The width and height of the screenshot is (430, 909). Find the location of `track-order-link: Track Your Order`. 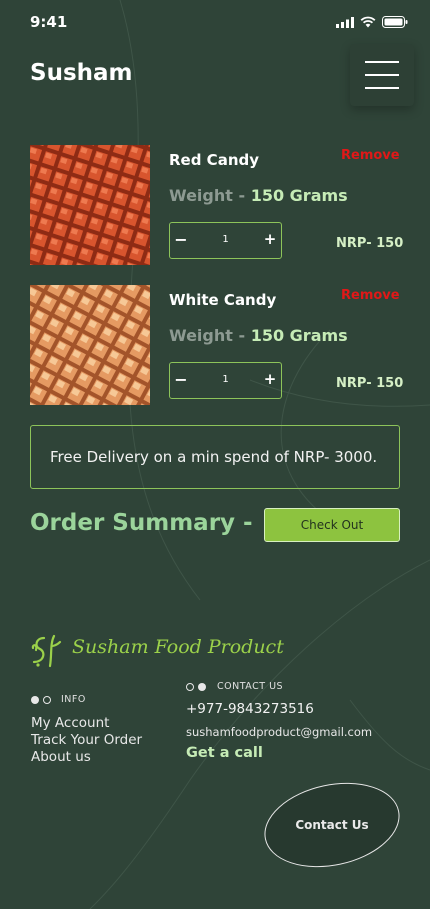

track-order-link: Track Your Order is located at coordinates (86, 740).